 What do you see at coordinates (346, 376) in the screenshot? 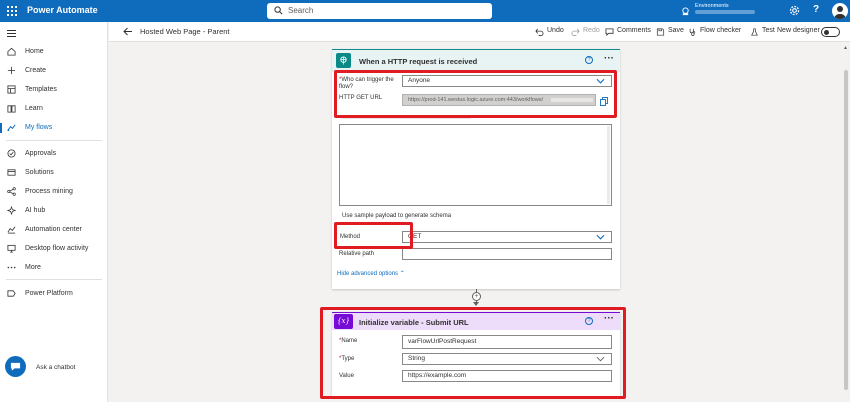
I see `variable-value-label: Value` at bounding box center [346, 376].